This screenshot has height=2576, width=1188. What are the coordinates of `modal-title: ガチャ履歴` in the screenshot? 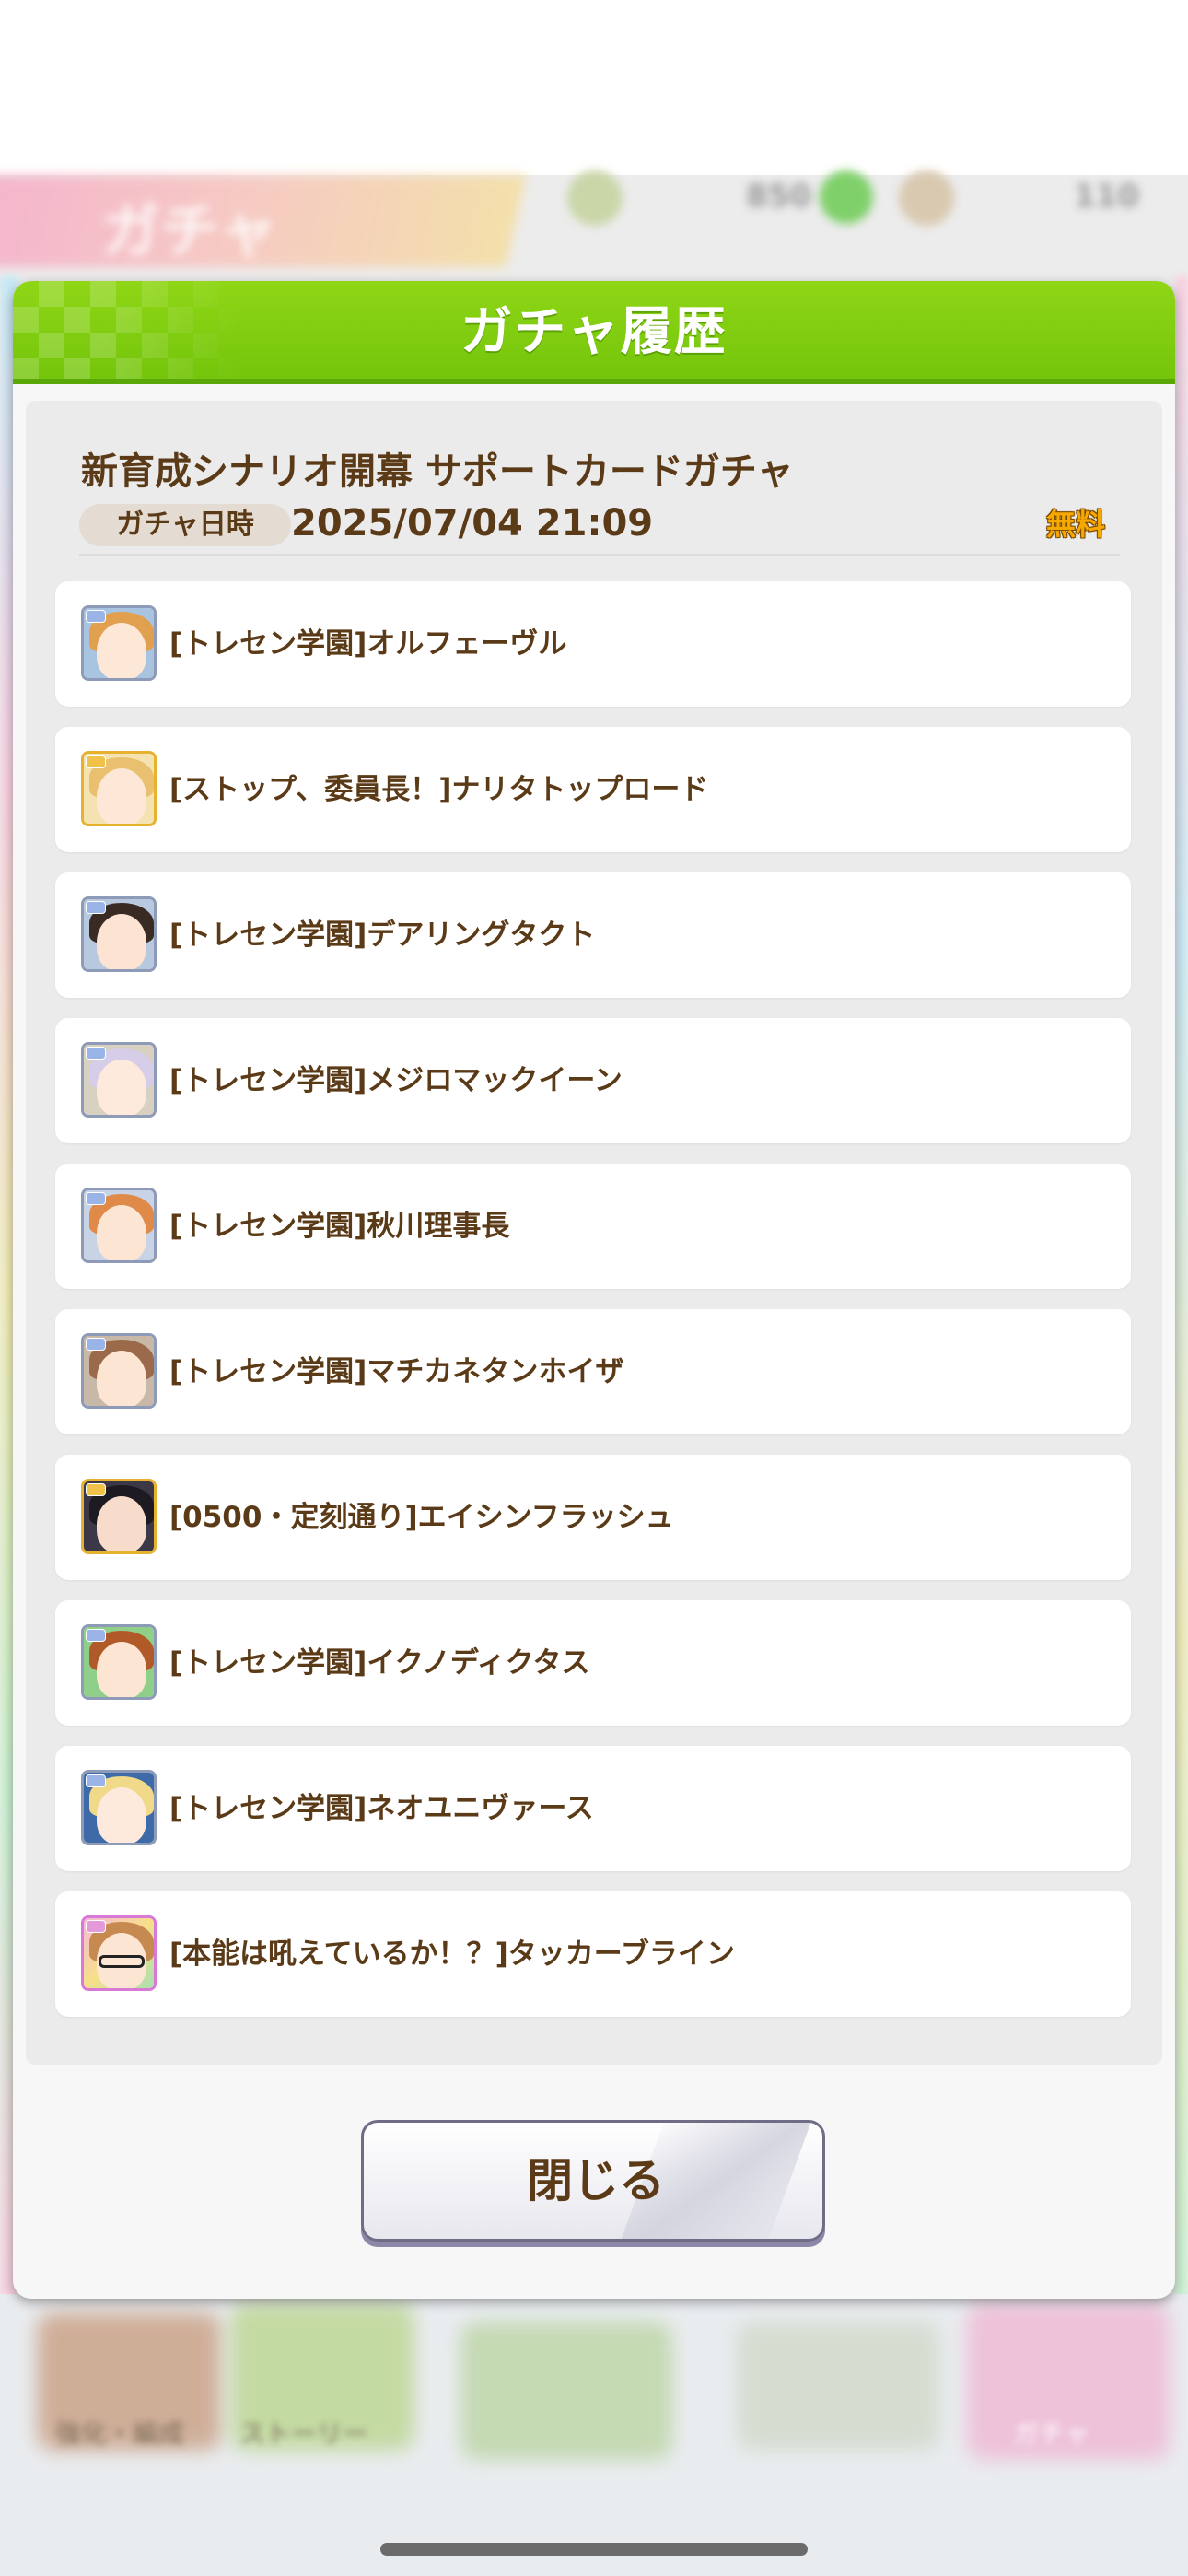 It's located at (594, 332).